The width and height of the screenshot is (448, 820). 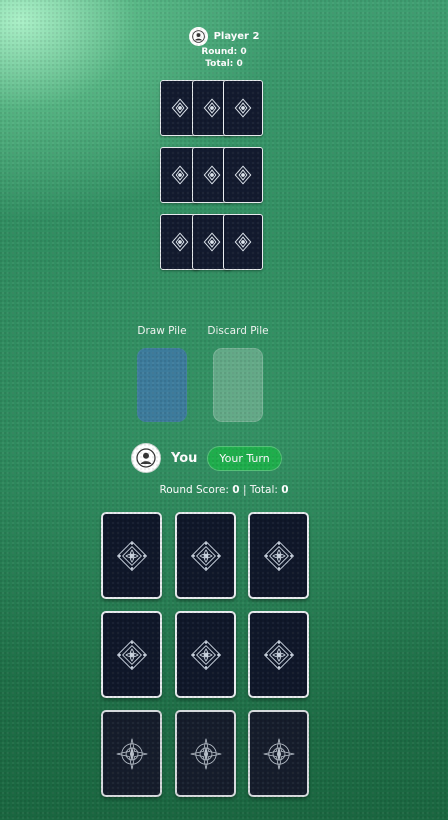 What do you see at coordinates (194, 490) in the screenshot?
I see `round-score-label: Round Score:` at bounding box center [194, 490].